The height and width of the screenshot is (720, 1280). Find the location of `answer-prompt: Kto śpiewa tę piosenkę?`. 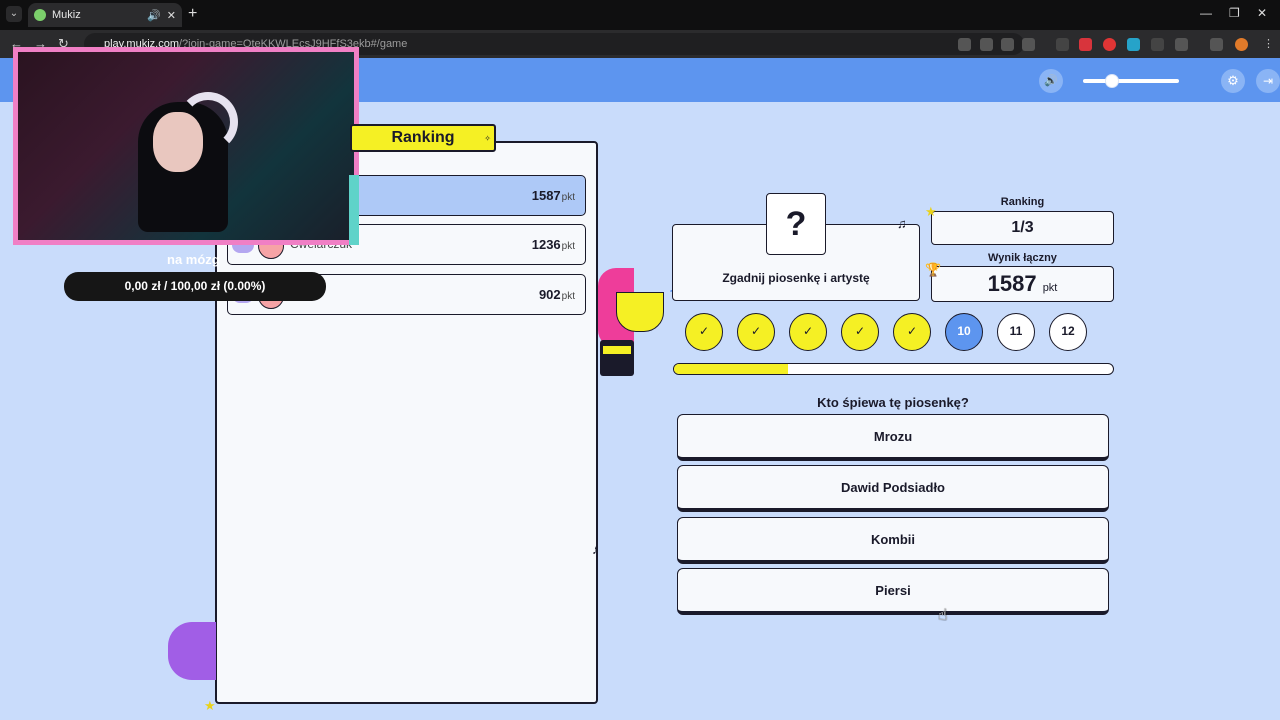

answer-prompt: Kto śpiewa tę piosenkę? is located at coordinates (893, 402).